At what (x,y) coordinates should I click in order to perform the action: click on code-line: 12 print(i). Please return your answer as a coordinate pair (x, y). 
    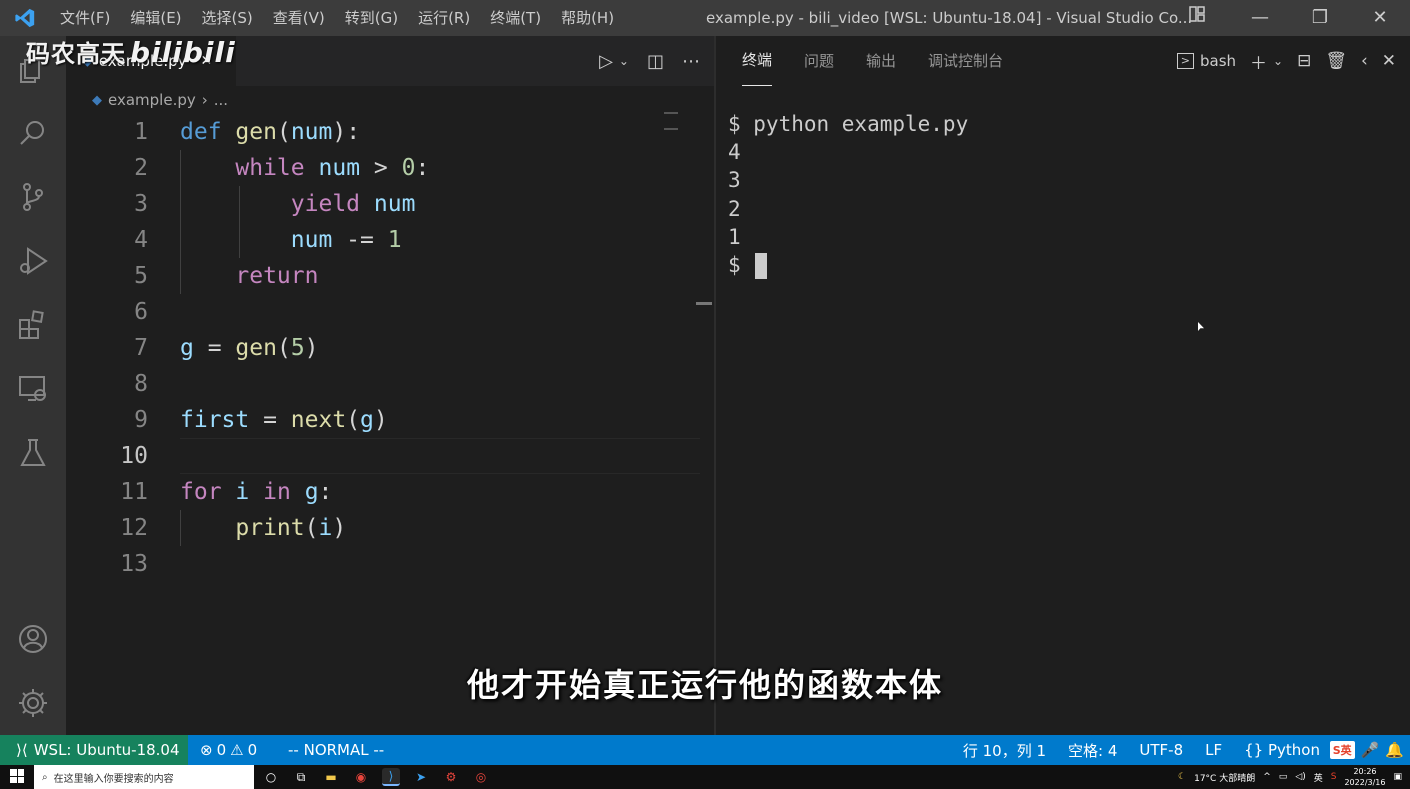
    Looking at the image, I should click on (381, 528).